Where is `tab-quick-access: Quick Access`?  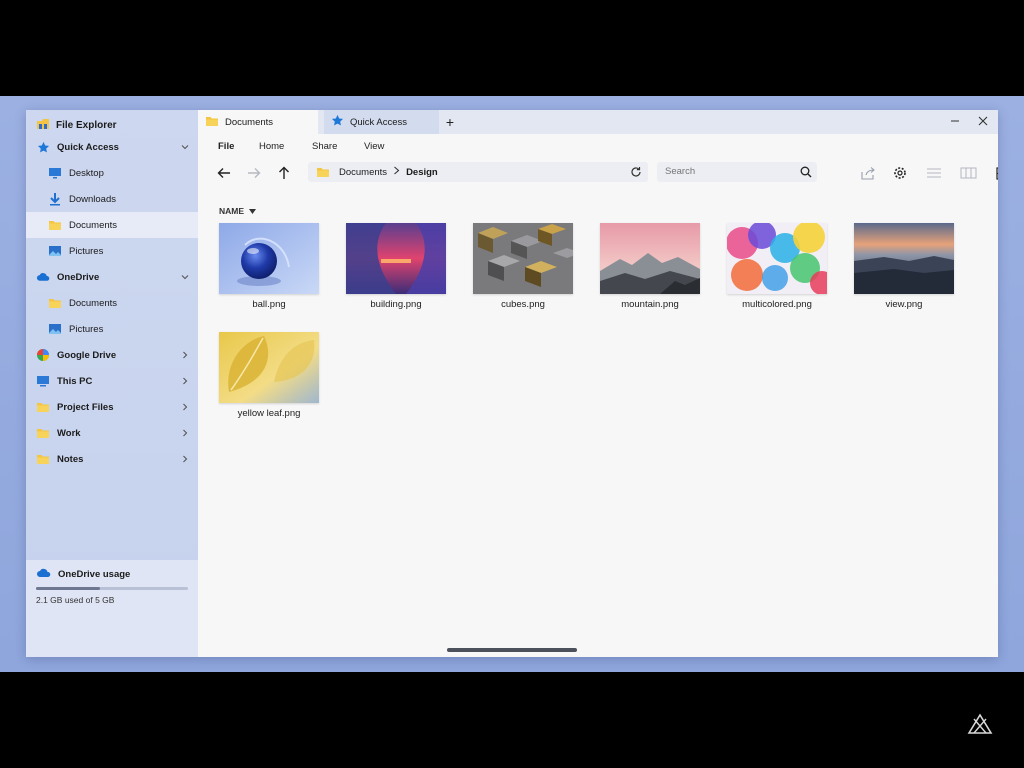
tab-quick-access: Quick Access is located at coordinates (381, 122).